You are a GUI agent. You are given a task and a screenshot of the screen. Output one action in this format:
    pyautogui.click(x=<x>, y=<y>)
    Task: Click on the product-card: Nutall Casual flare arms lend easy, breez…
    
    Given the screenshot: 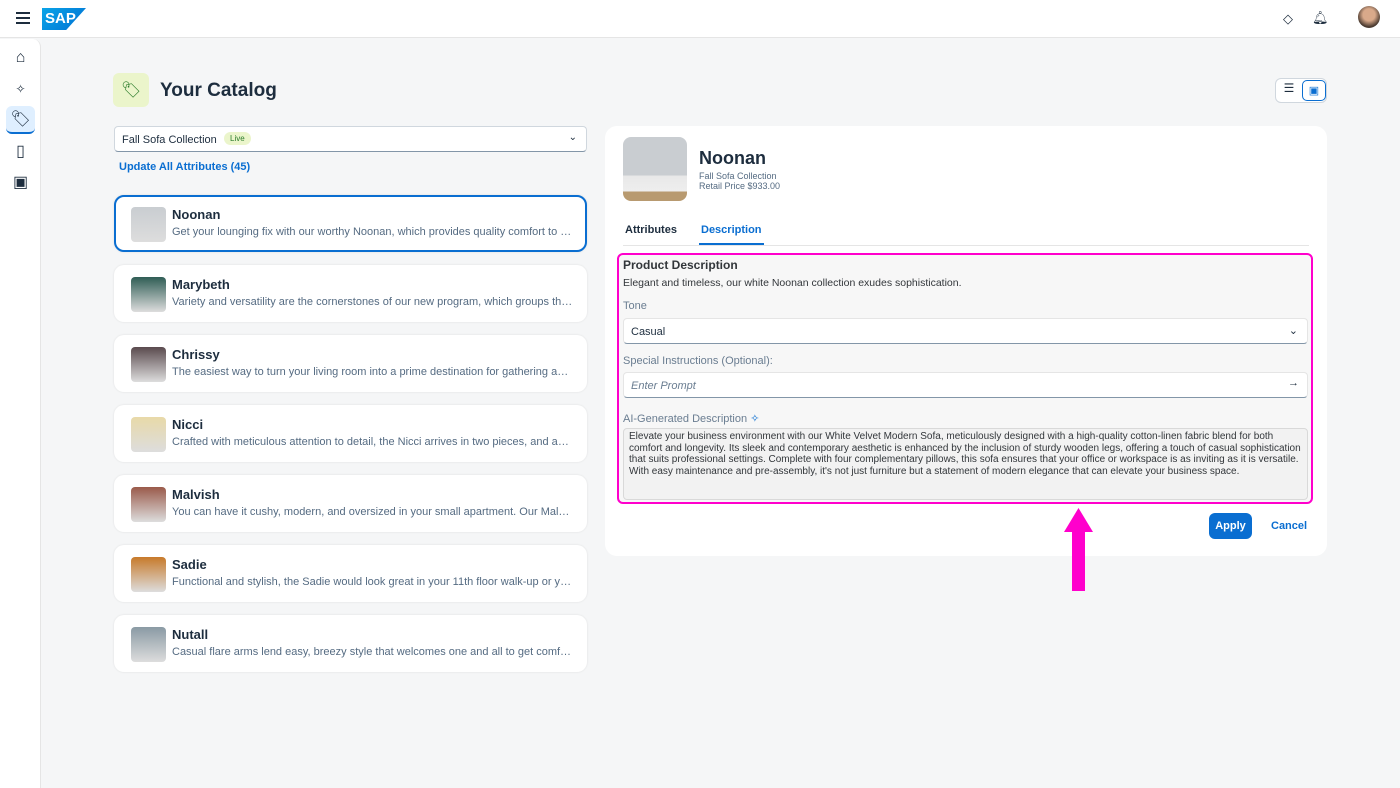 What is the action you would take?
    pyautogui.click(x=350, y=643)
    